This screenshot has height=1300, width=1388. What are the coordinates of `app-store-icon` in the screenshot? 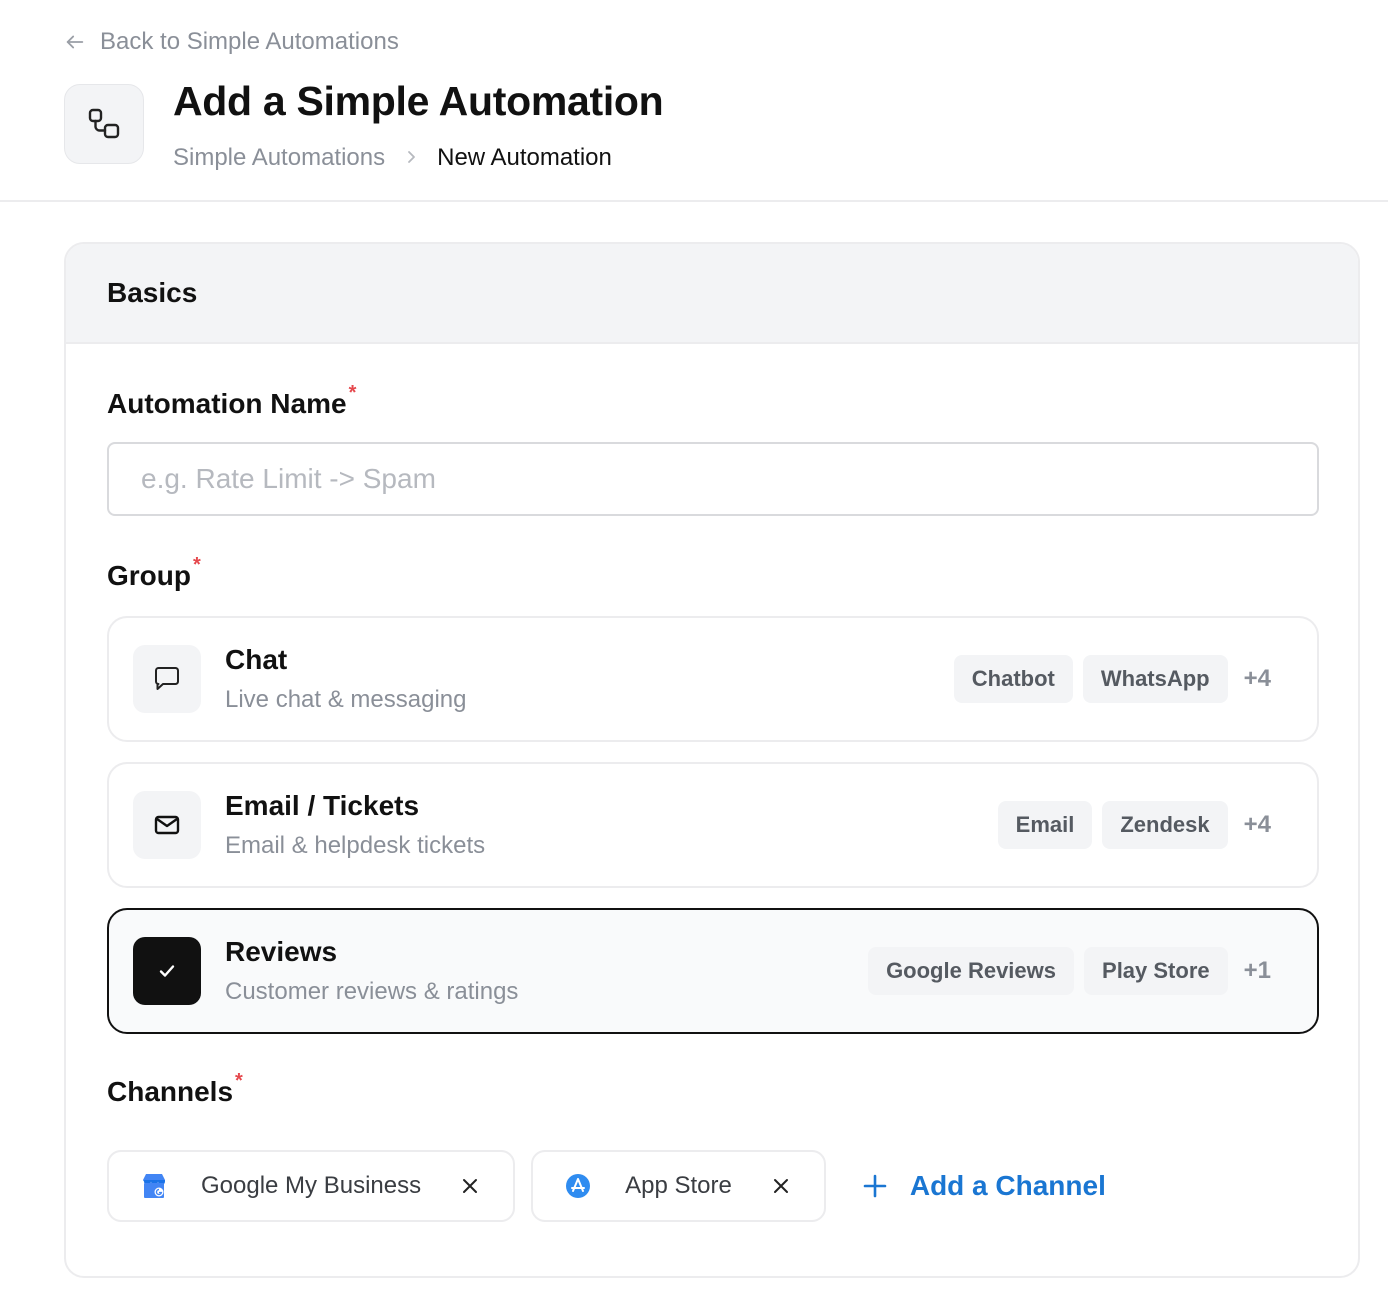 It's located at (578, 1186).